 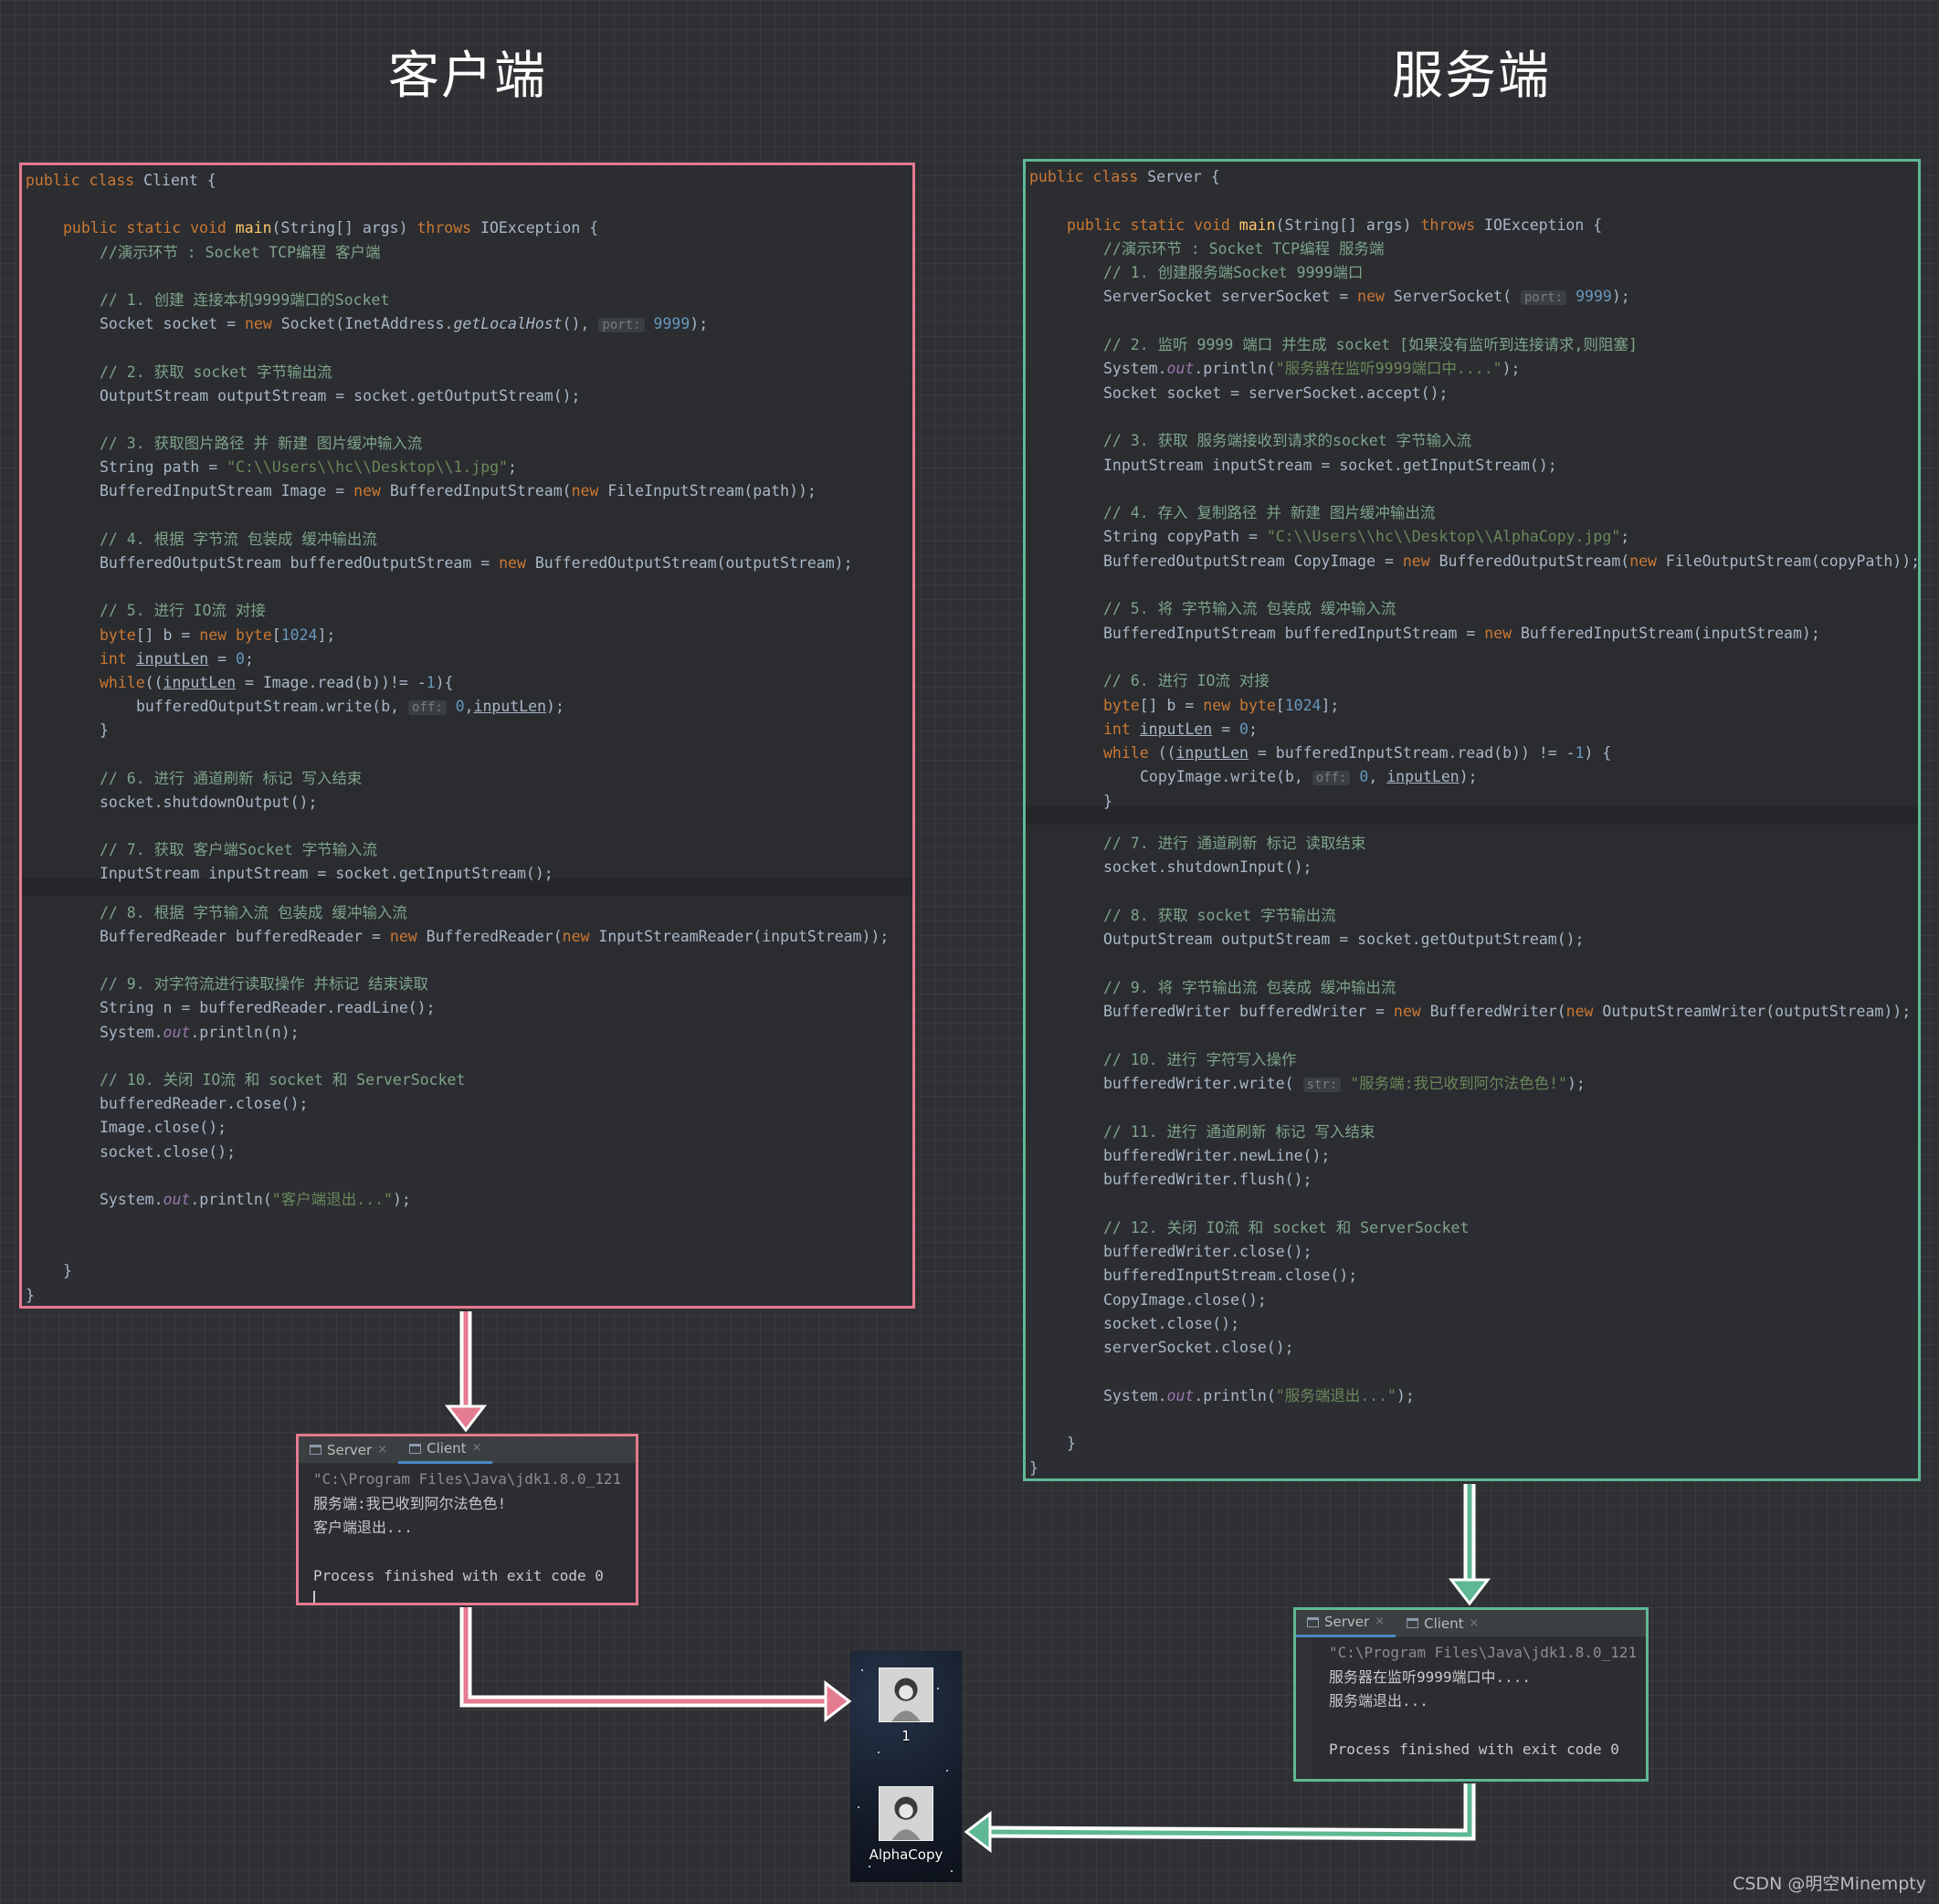 What do you see at coordinates (121, 181) in the screenshot?
I see `code-line: public class Client {` at bounding box center [121, 181].